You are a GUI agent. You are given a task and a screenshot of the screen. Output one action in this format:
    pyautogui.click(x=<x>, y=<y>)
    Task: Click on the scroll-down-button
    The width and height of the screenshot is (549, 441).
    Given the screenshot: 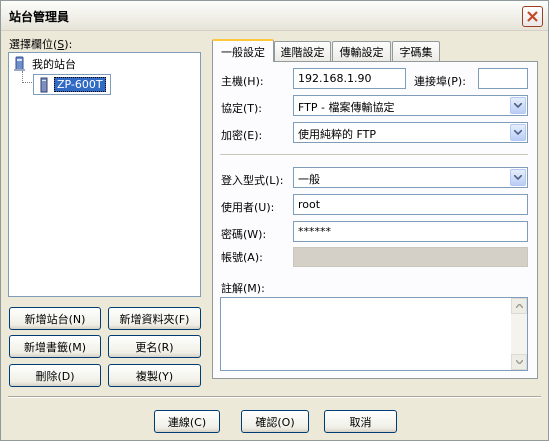 What is the action you would take?
    pyautogui.click(x=519, y=362)
    